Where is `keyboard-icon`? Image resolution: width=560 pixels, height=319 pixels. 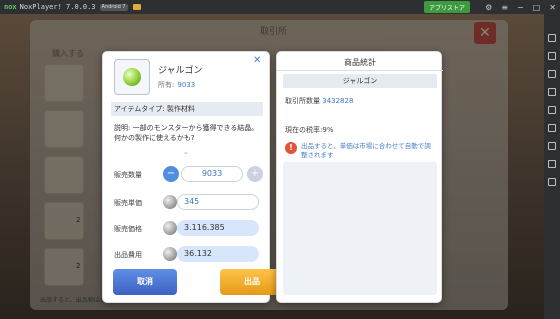
keyboard-icon is located at coordinates (552, 38).